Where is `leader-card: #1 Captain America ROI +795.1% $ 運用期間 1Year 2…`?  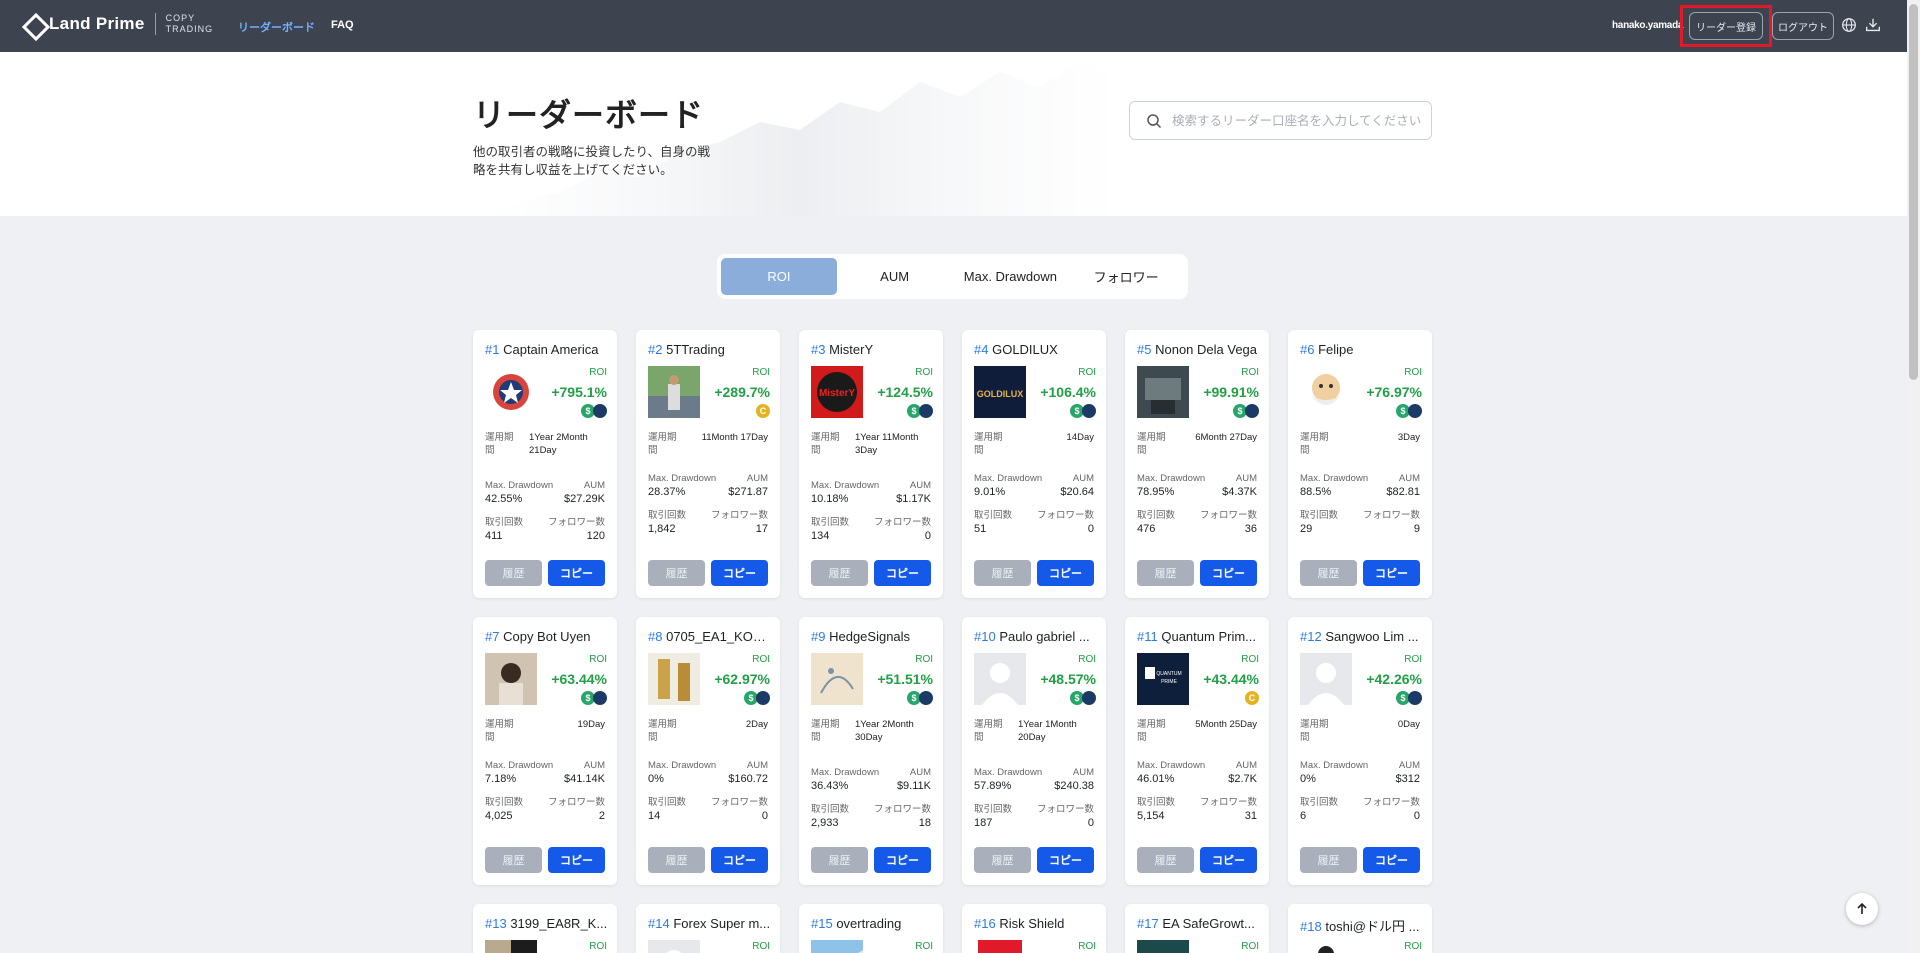 leader-card: #1 Captain America ROI +795.1% $ 運用期間 1Year 2… is located at coordinates (545, 464).